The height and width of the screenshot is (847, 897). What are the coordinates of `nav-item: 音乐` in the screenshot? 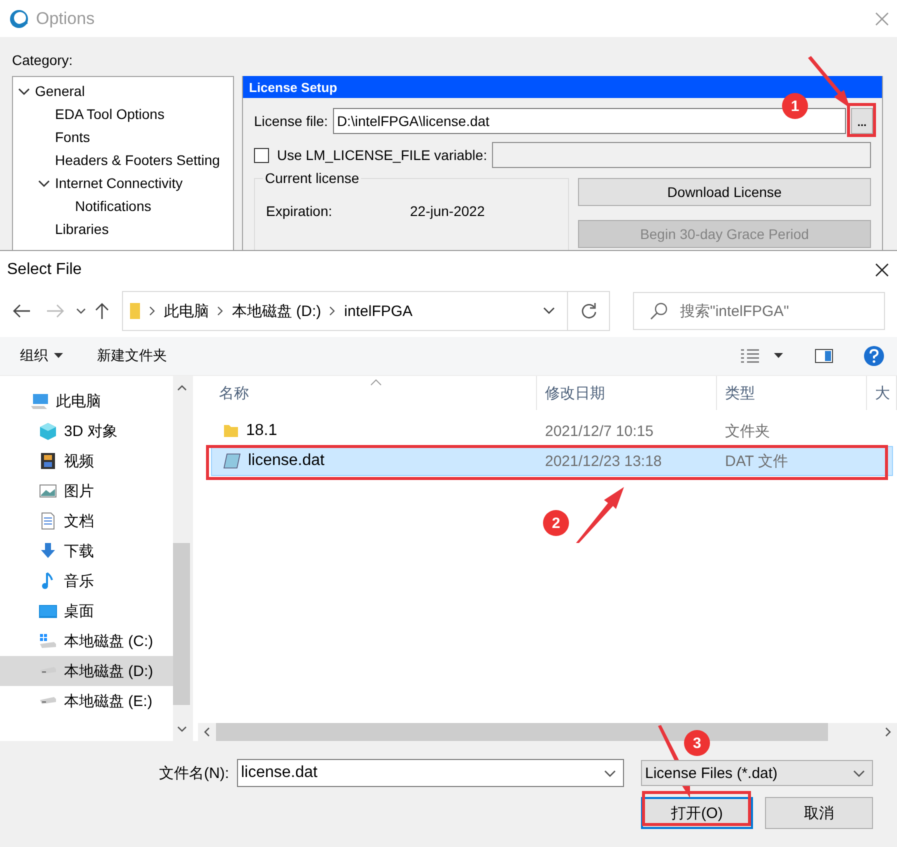 It's located at (86, 581).